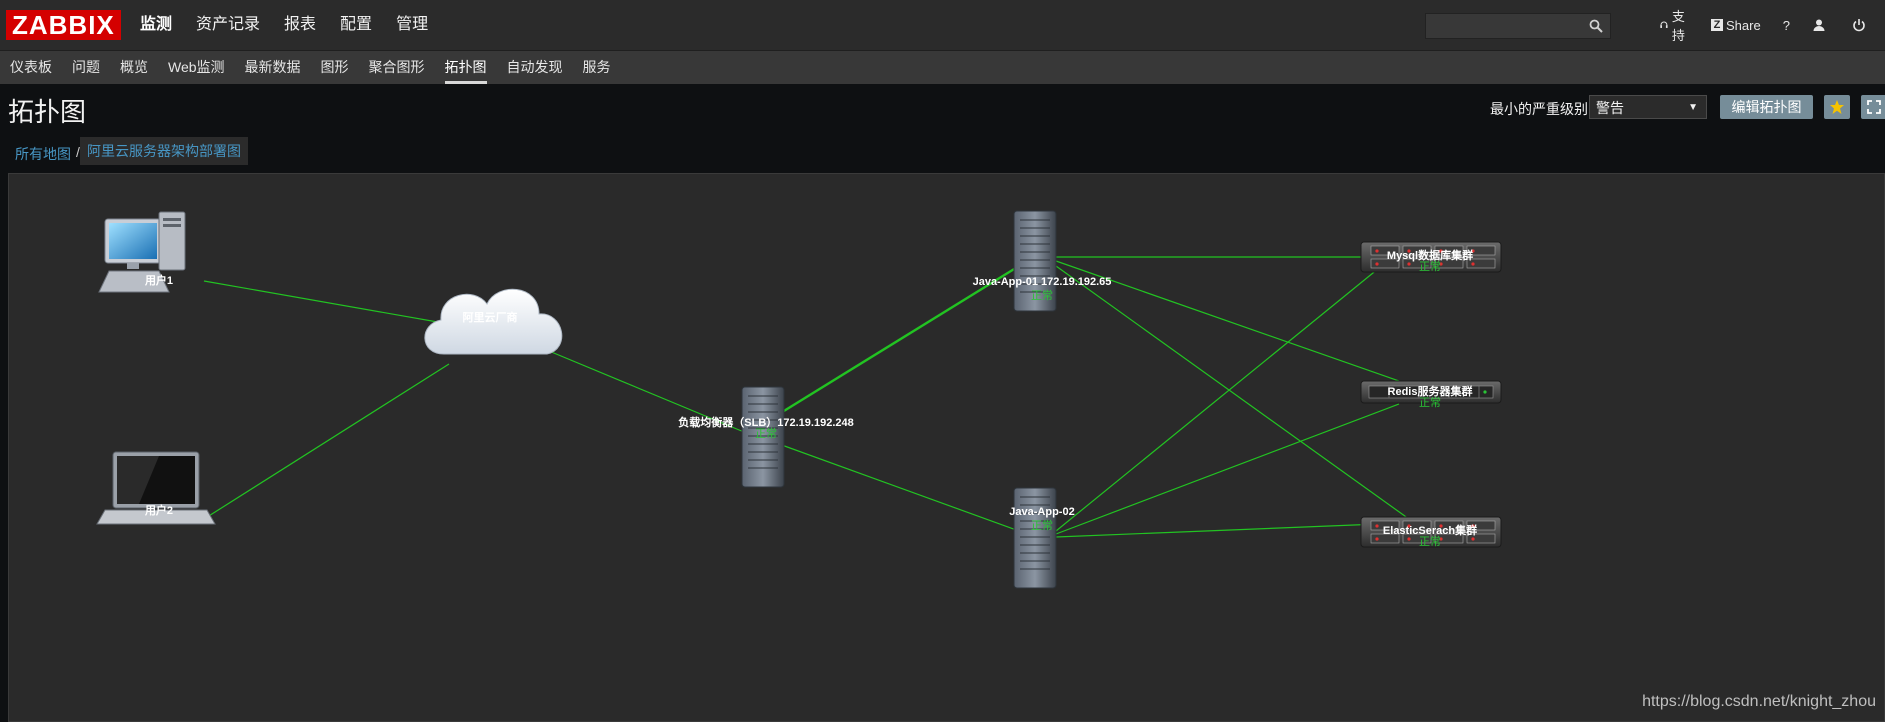 Image resolution: width=1885 pixels, height=722 pixels. Describe the element at coordinates (134, 67) in the screenshot. I see `sub-nav-overview: 概览` at that location.